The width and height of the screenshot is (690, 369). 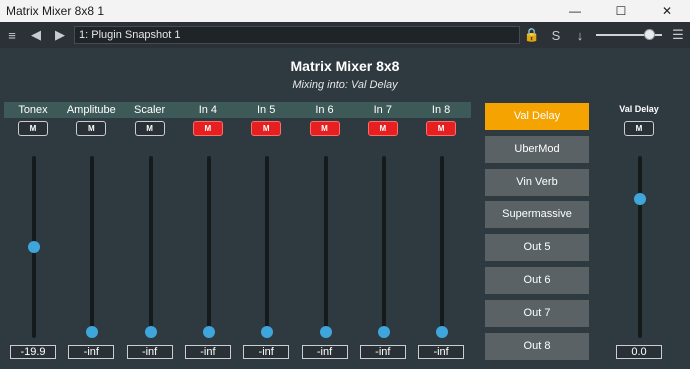 I want to click on close-button: ✕, so click(x=667, y=11).